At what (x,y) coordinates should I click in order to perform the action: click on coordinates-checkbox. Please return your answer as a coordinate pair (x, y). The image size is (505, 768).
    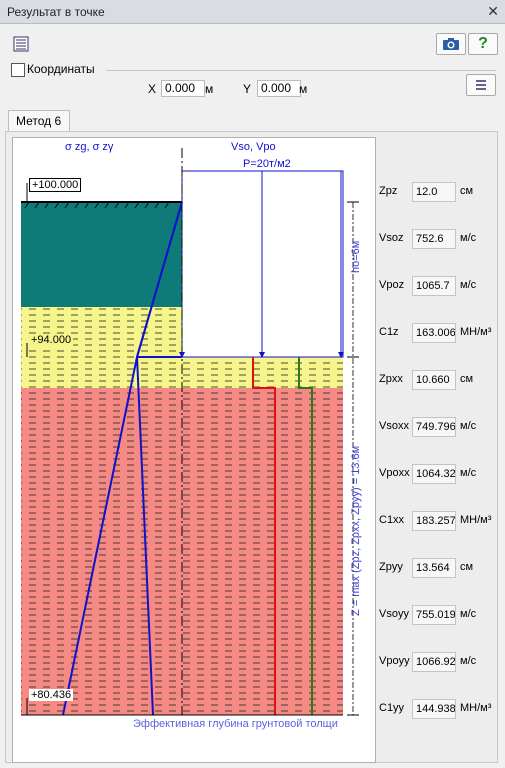
    Looking at the image, I should click on (18, 70).